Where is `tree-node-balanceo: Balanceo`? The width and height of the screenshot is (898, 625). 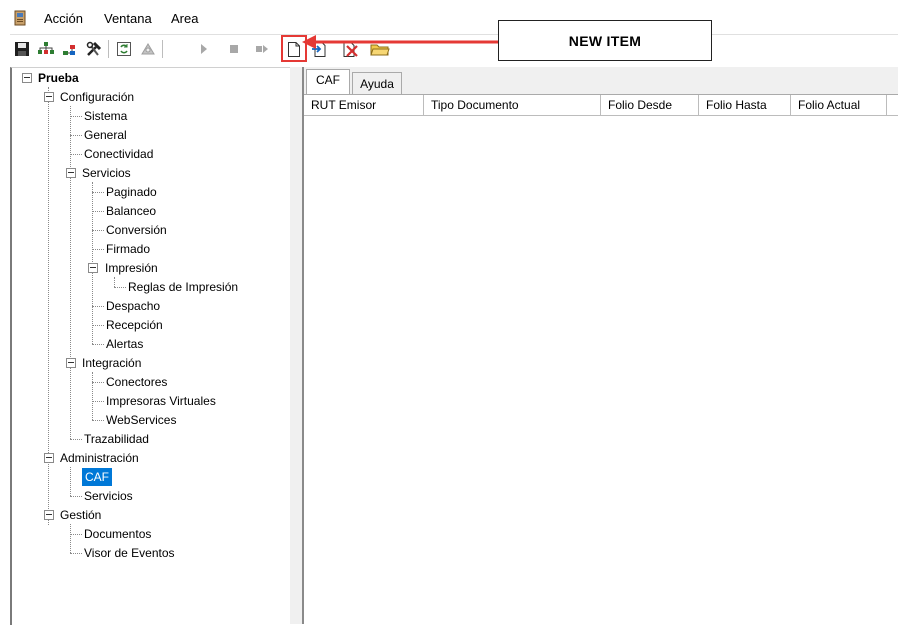
tree-node-balanceo: Balanceo is located at coordinates (131, 211).